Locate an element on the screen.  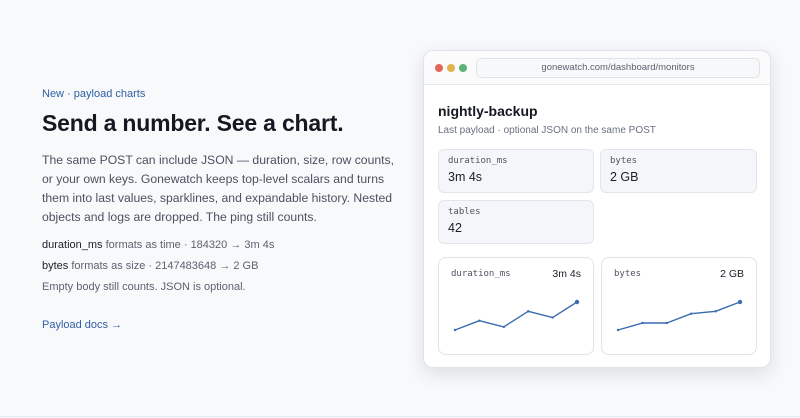
sparkline-value: 3m 4s is located at coordinates (566, 274).